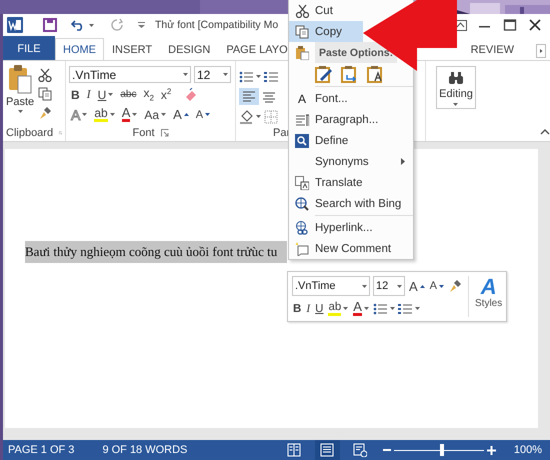 The width and height of the screenshot is (550, 460). I want to click on editing-button: Editing, so click(456, 87).